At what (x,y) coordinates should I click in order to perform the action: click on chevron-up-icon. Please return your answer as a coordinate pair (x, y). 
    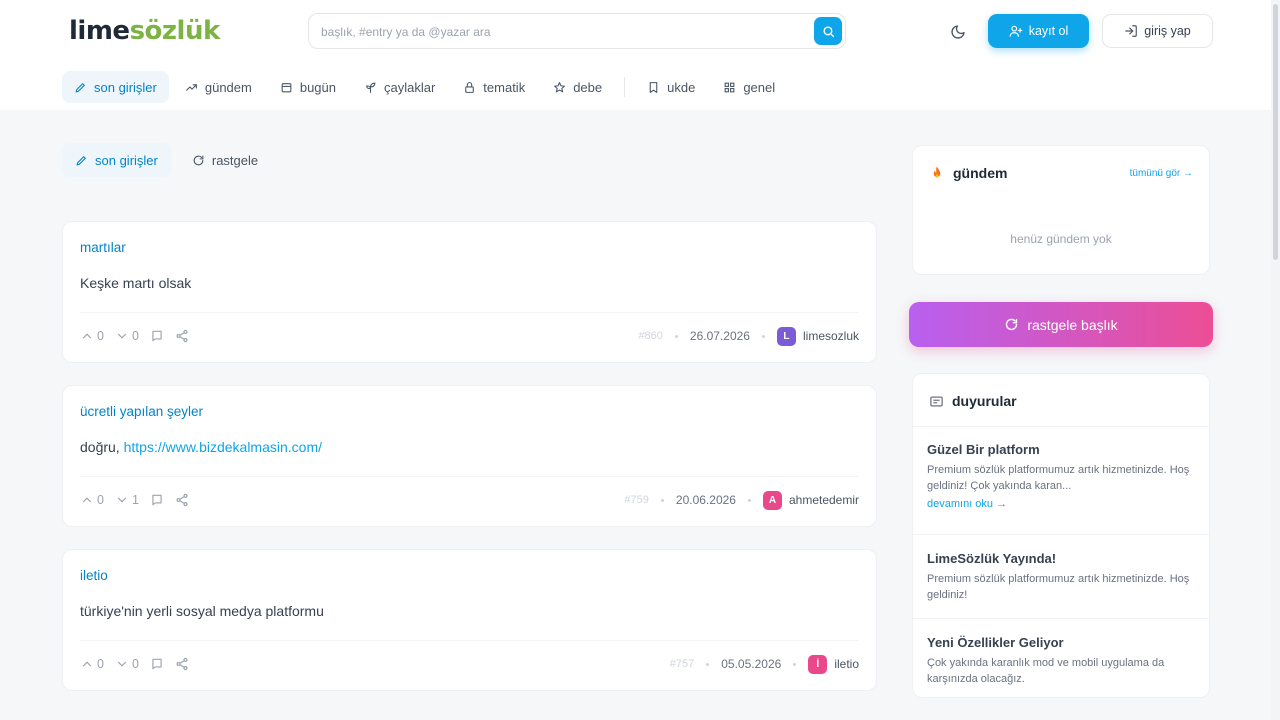
    Looking at the image, I should click on (87, 664).